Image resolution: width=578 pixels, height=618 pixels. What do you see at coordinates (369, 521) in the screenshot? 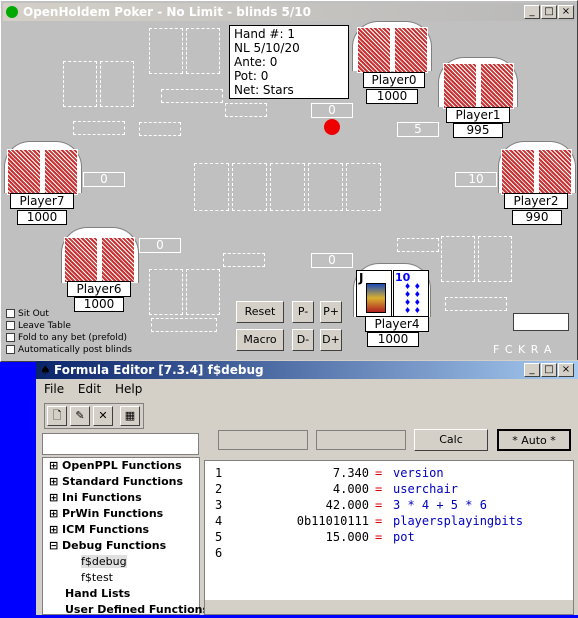
I see `code-line: 4 0b11010111 = playersplayingbits` at bounding box center [369, 521].